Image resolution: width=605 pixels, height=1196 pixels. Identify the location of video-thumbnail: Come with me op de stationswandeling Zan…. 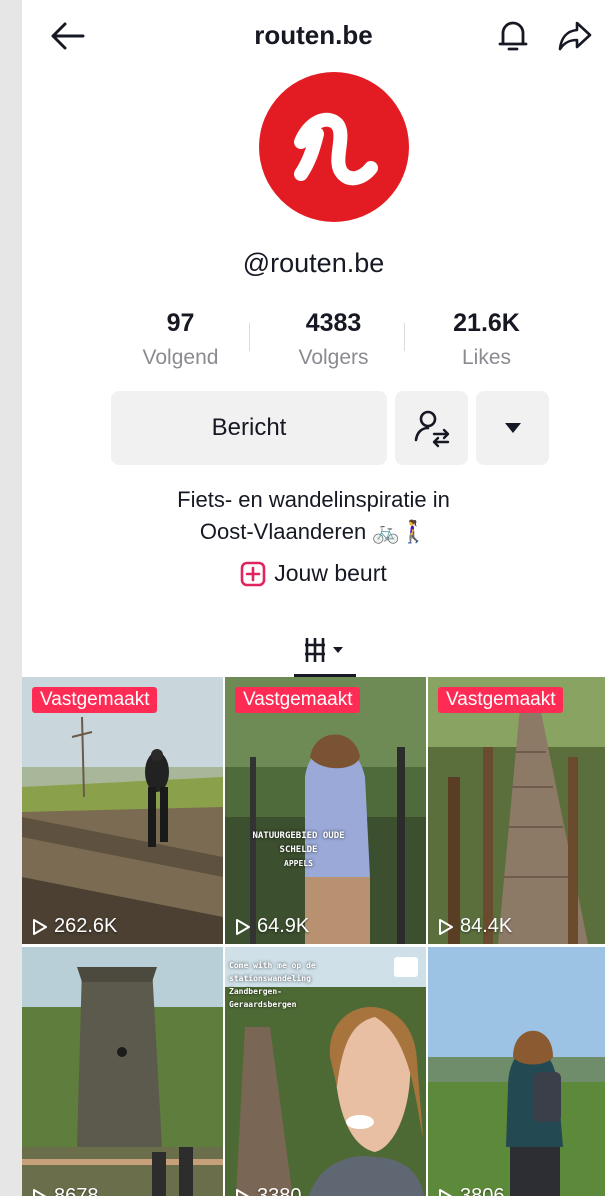
(325, 1071).